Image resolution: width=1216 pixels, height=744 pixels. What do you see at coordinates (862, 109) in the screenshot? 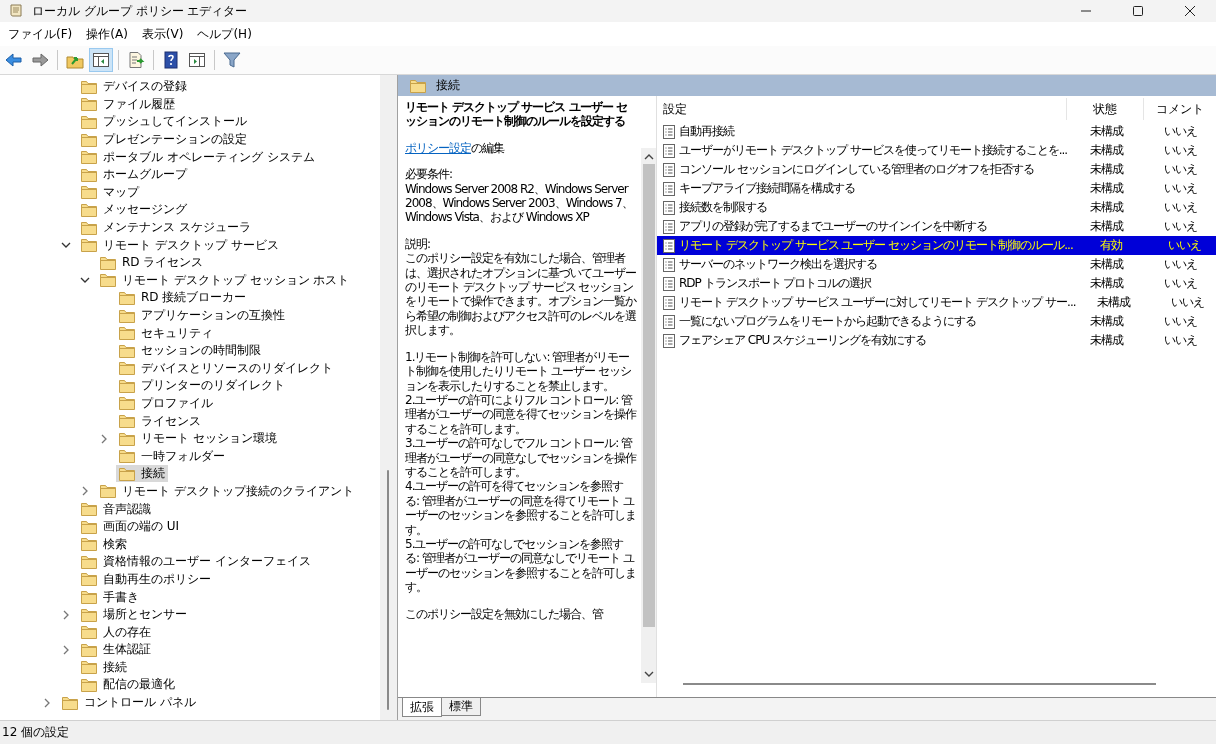
I see `column-header: 設定` at bounding box center [862, 109].